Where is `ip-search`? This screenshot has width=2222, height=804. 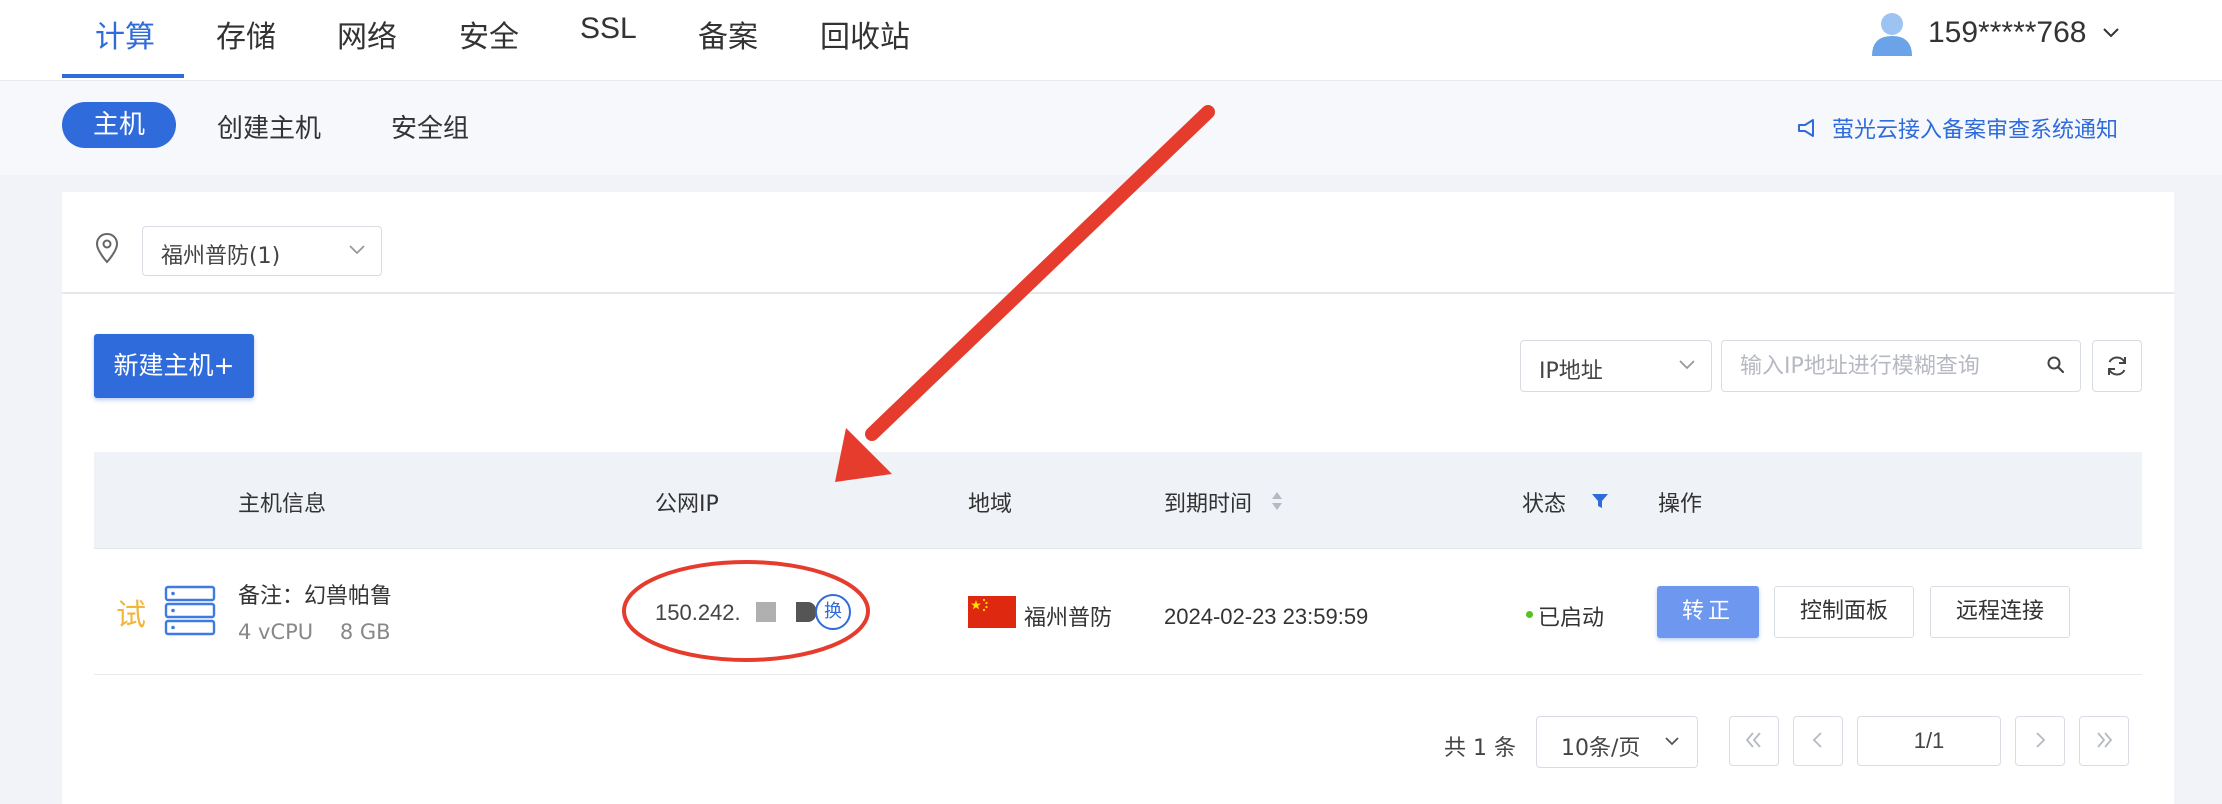
ip-search is located at coordinates (1901, 366).